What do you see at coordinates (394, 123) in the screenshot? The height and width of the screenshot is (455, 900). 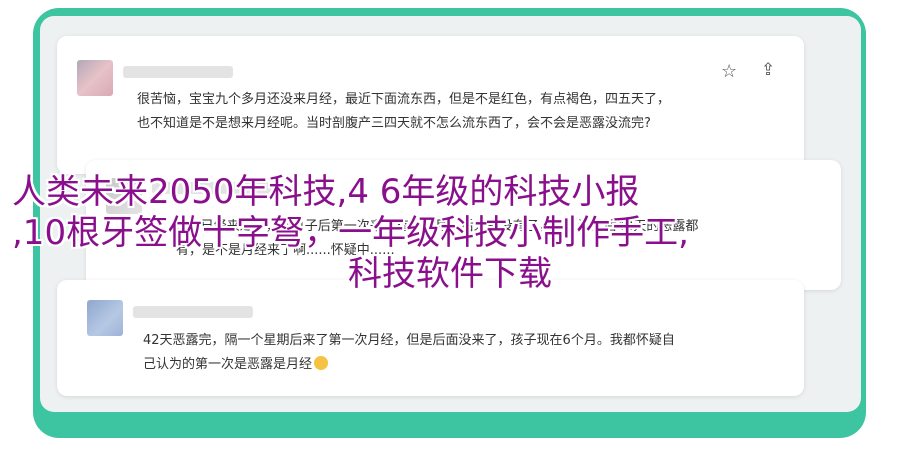 I see `comment-line: 也不知道是不是想来月经呢。当时剖腹产三四天就不怎么流东西了，会不会是恶露没流完?` at bounding box center [394, 123].